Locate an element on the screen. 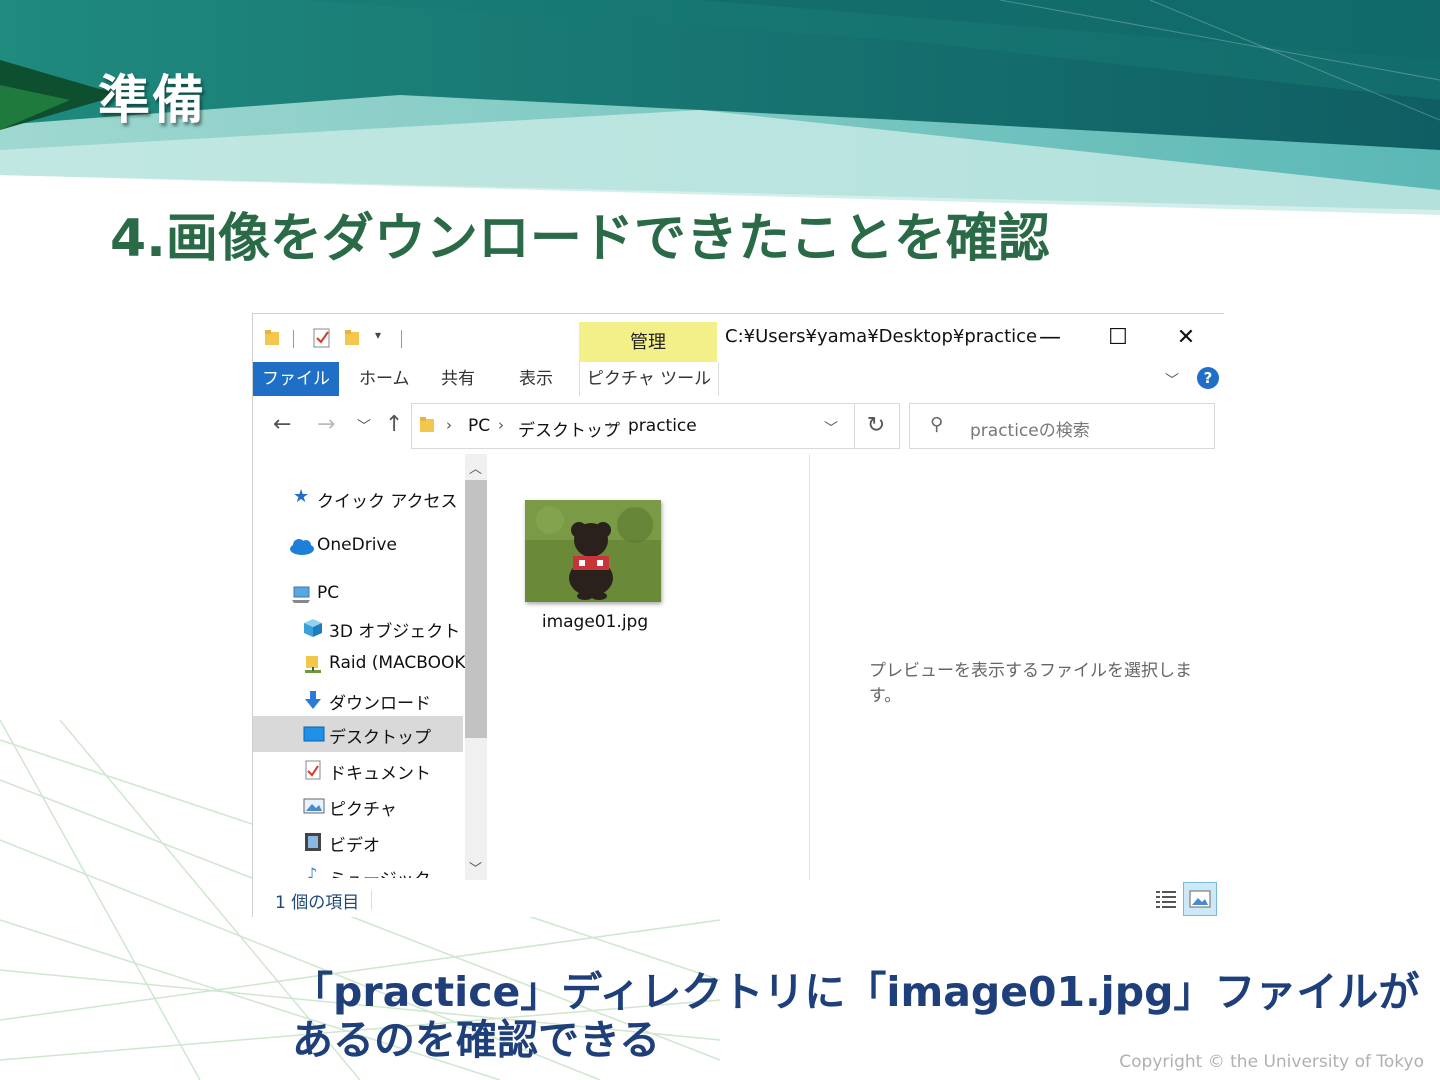 The width and height of the screenshot is (1440, 1080). nav-item-desktop: デスクトップ is located at coordinates (358, 734).